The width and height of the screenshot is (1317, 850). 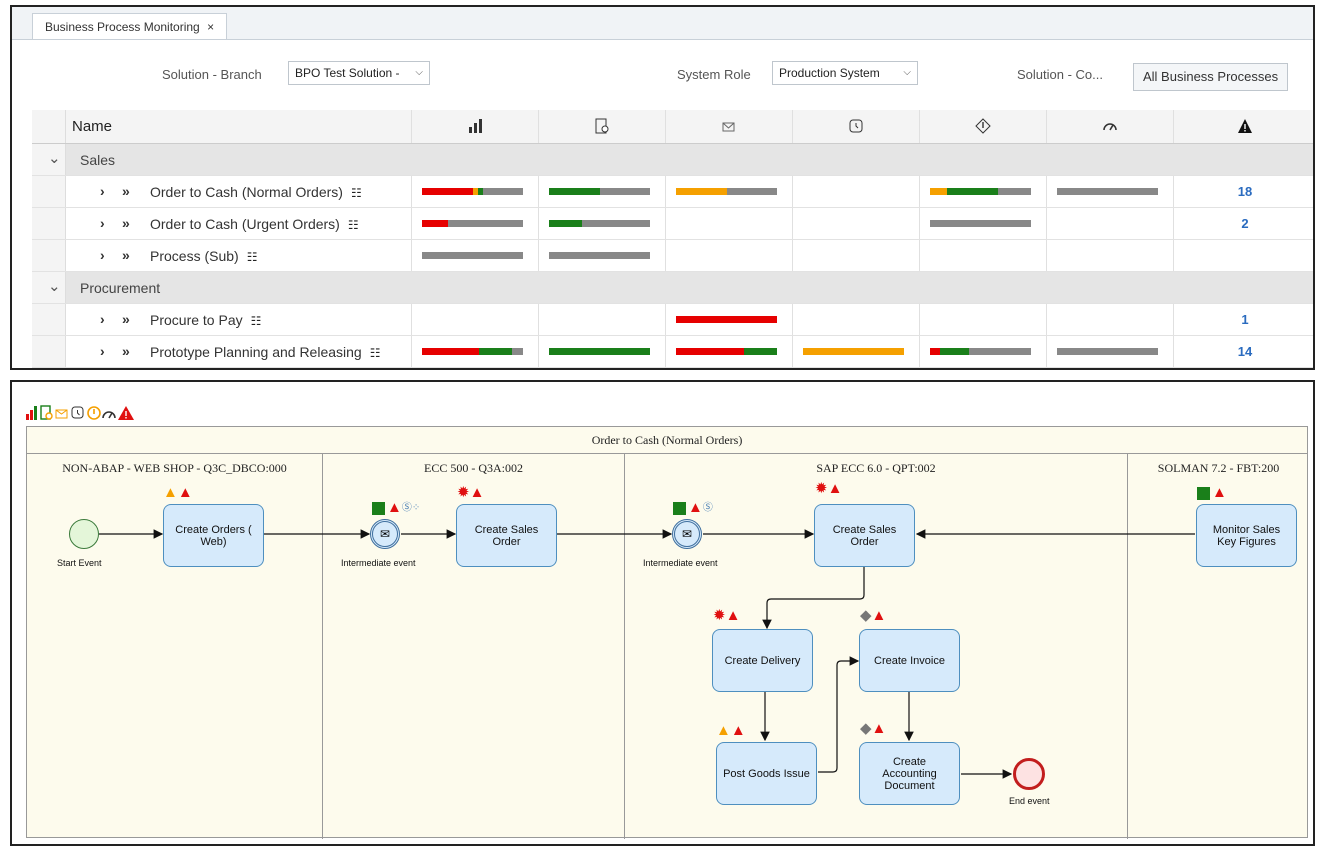 I want to click on task-status-indicators: ▲▲, so click(x=731, y=730).